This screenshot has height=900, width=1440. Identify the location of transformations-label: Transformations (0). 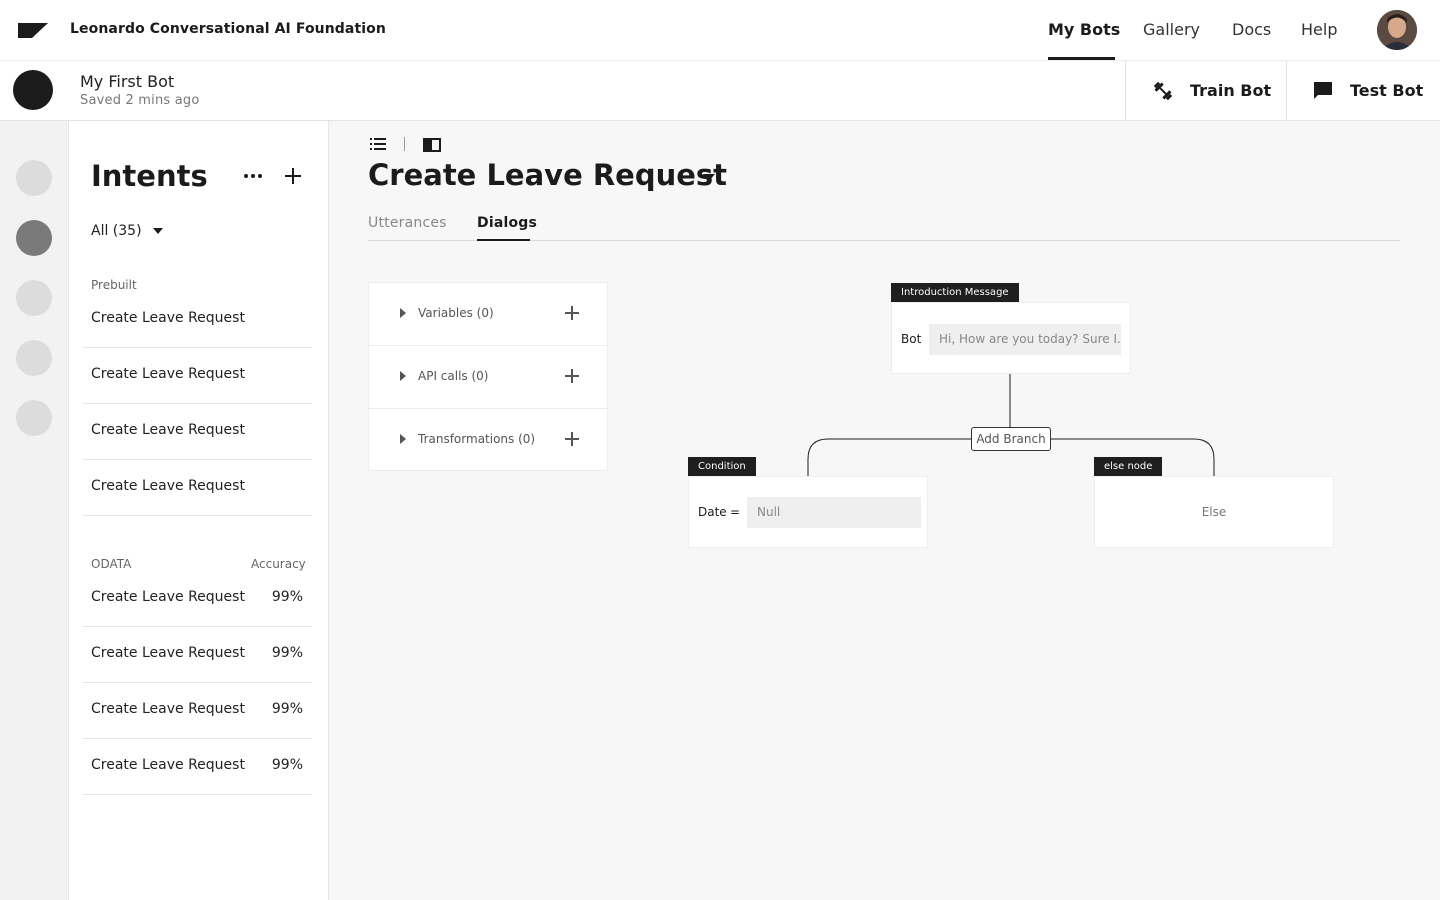
(477, 439).